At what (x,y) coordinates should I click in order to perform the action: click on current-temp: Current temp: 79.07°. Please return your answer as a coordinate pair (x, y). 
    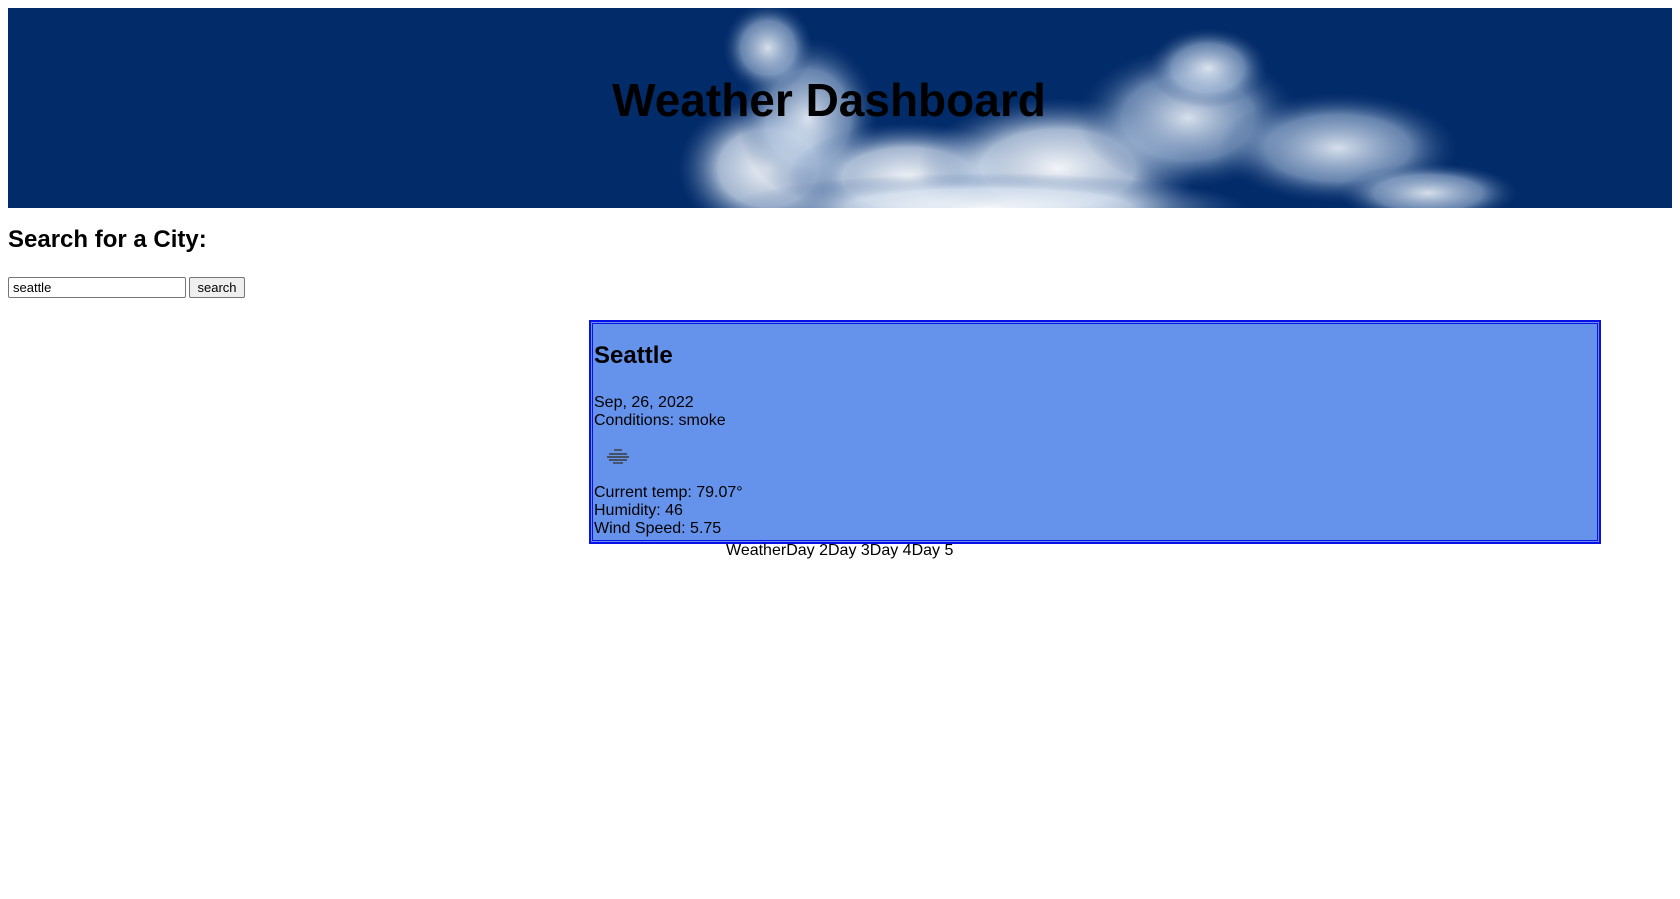
    Looking at the image, I should click on (668, 492).